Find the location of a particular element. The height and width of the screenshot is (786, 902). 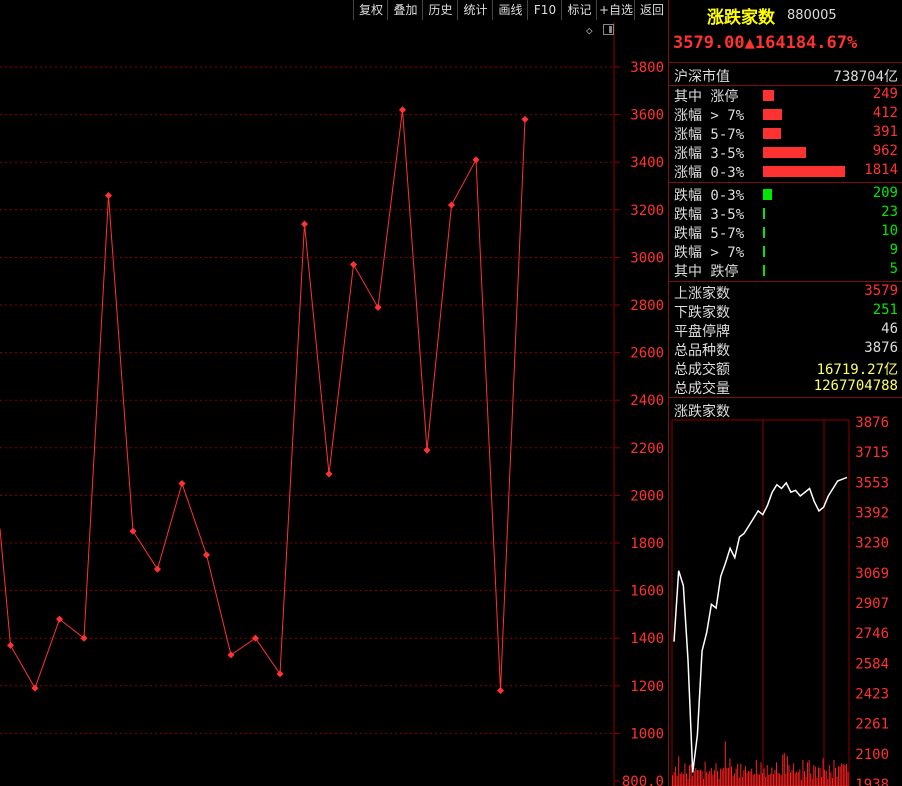

y-tick-label: 2400 is located at coordinates (647, 401).